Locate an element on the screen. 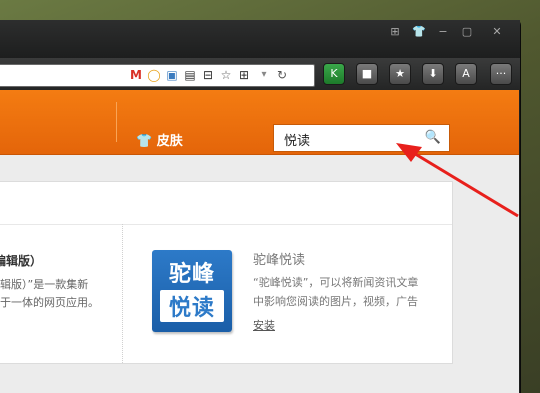 The image size is (540, 393). arrow-shaft is located at coordinates (465, 184).